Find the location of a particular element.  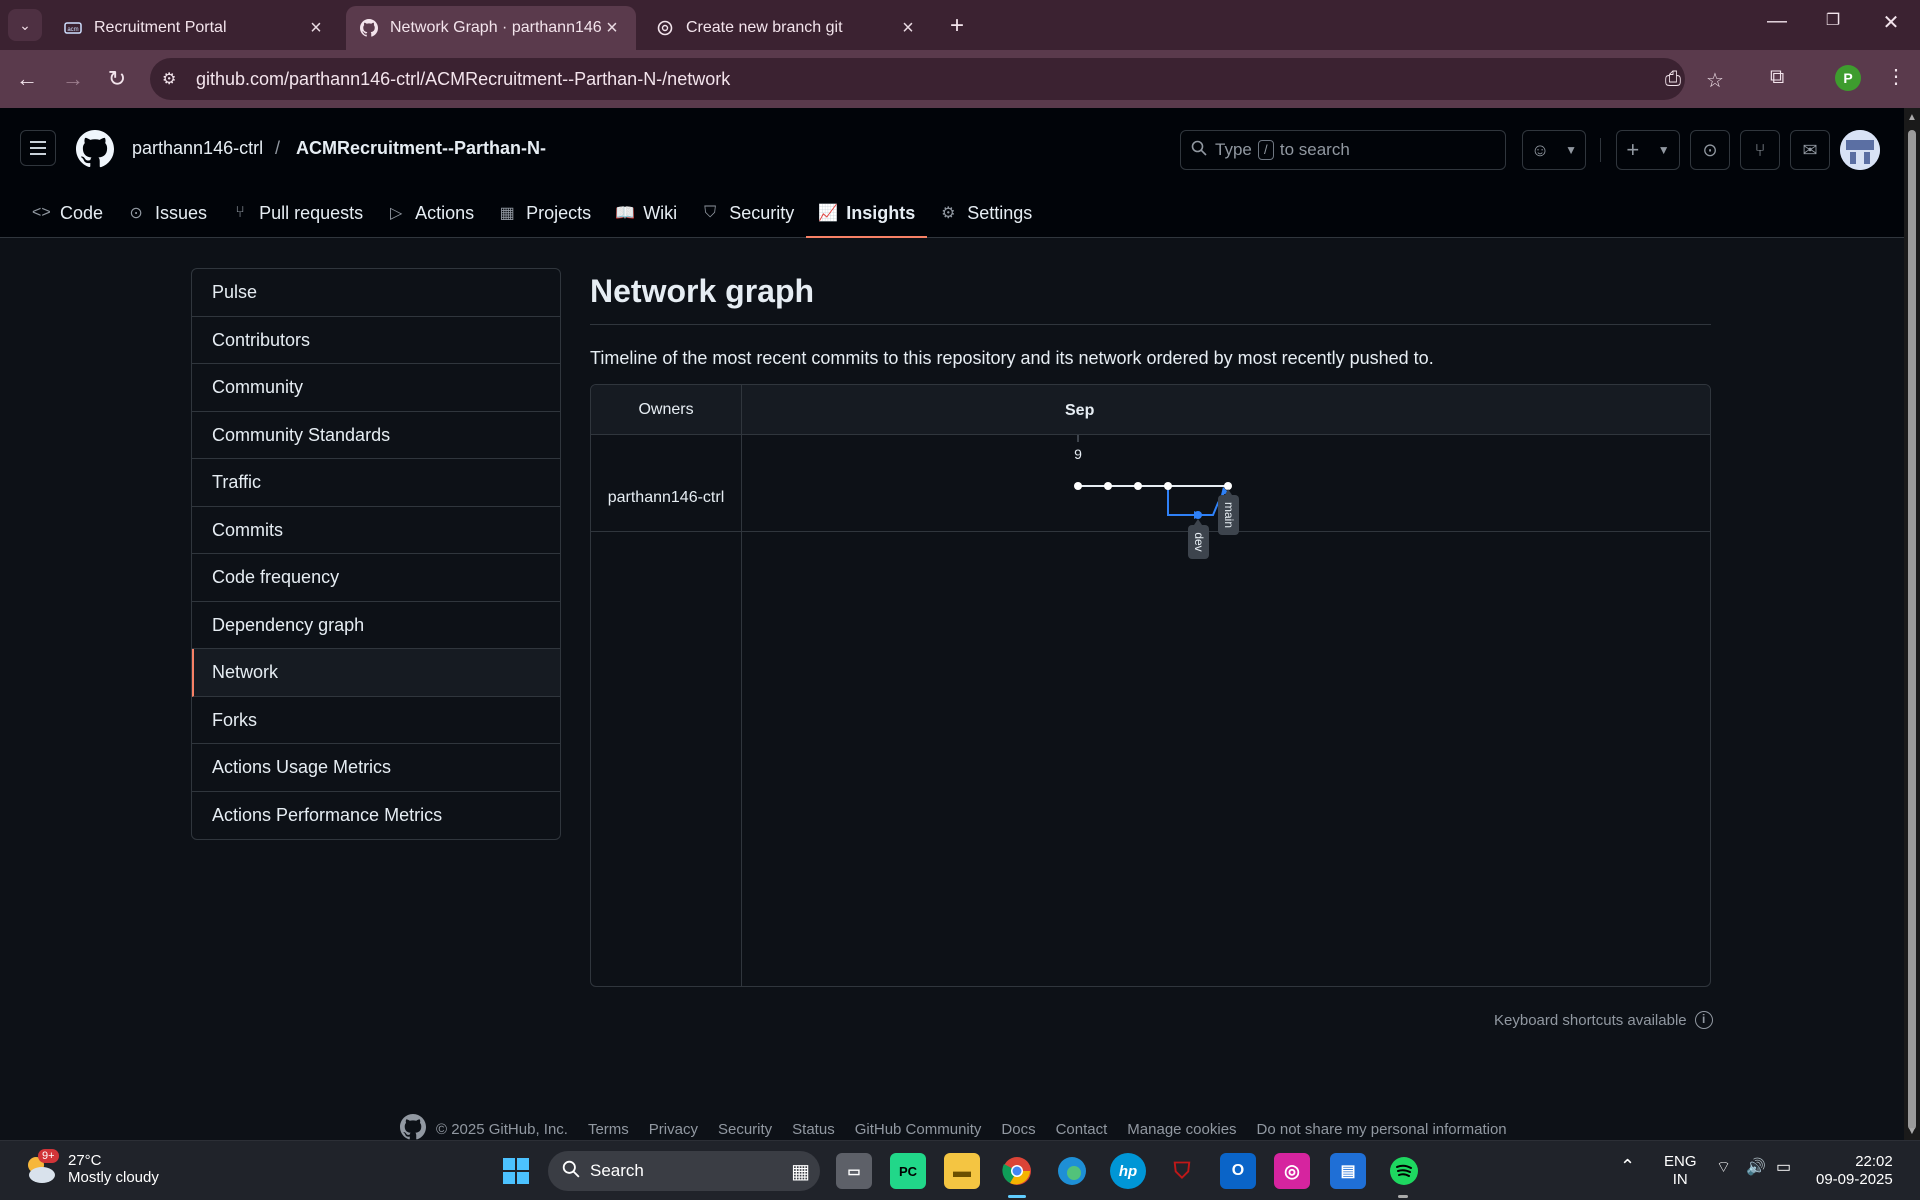

file-explorer-icon: ▬ is located at coordinates (962, 1171).